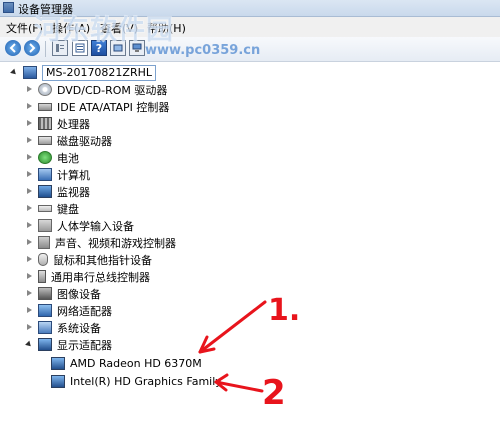 The image size is (500, 422). I want to click on processor-icon, so click(45, 123).